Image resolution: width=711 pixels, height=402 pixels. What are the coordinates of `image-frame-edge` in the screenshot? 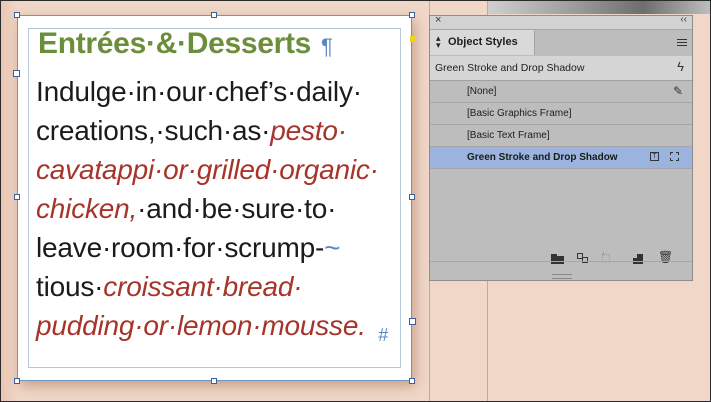 It's located at (599, 7).